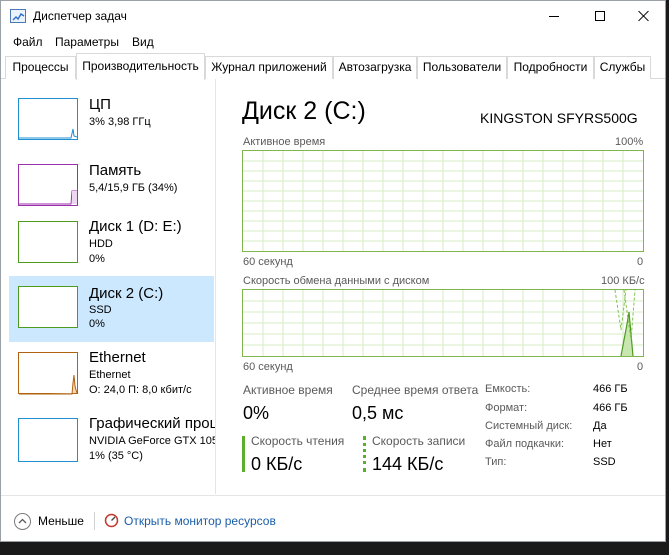 The image size is (669, 555). Describe the element at coordinates (506, 408) in the screenshot. I see `formatted-label: Формат:` at that location.